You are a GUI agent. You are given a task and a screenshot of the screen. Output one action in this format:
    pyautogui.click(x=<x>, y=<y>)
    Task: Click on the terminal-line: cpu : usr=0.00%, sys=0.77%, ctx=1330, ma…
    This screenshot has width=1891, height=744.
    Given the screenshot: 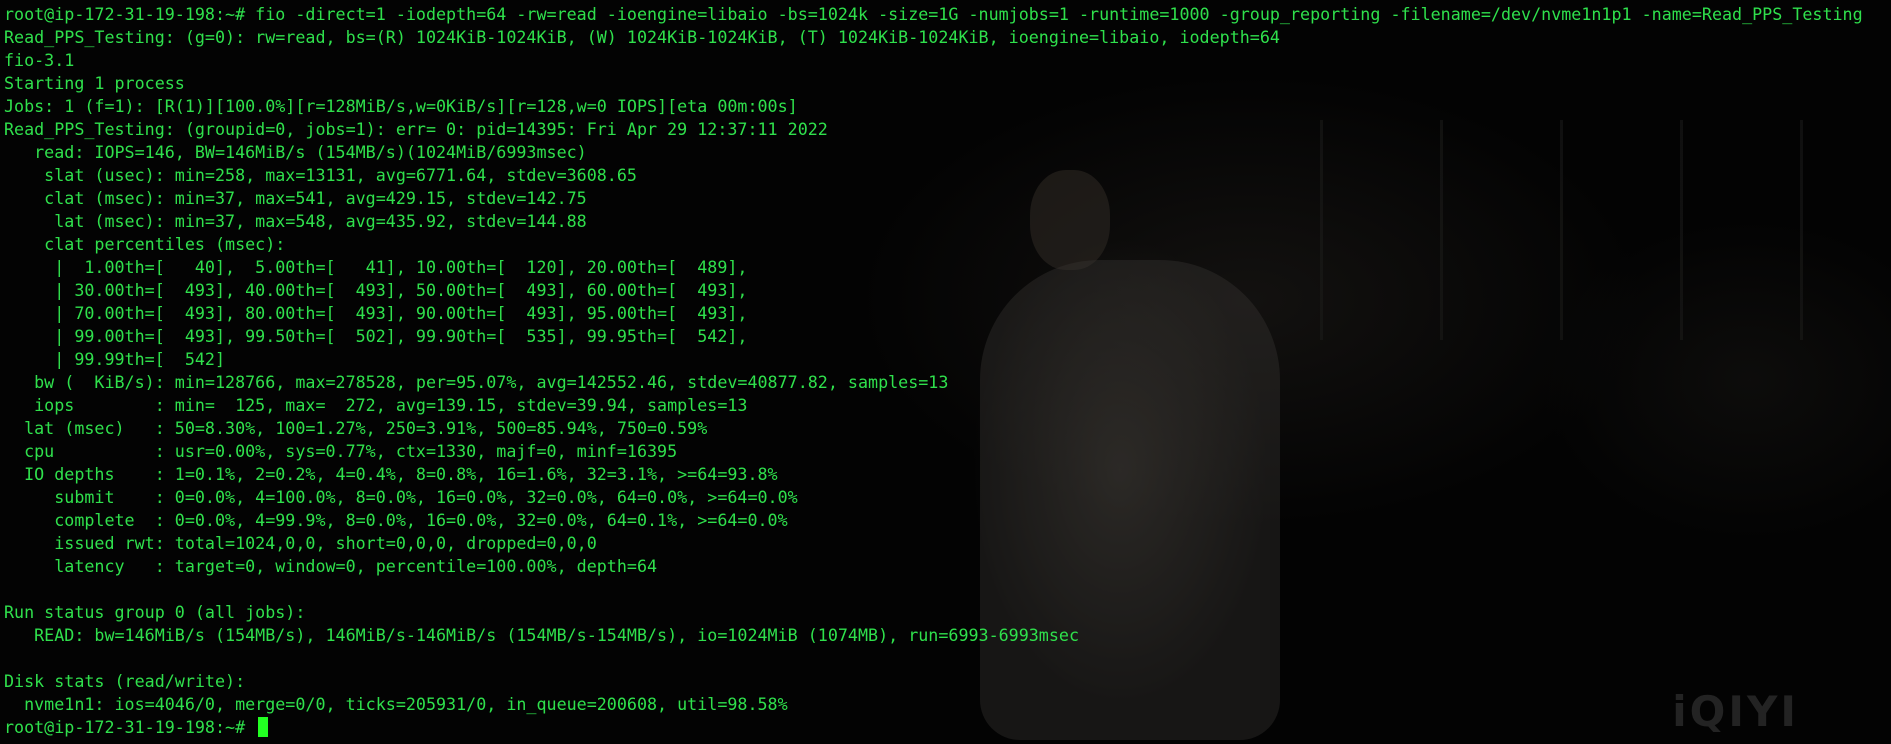 What is the action you would take?
    pyautogui.click(x=341, y=451)
    